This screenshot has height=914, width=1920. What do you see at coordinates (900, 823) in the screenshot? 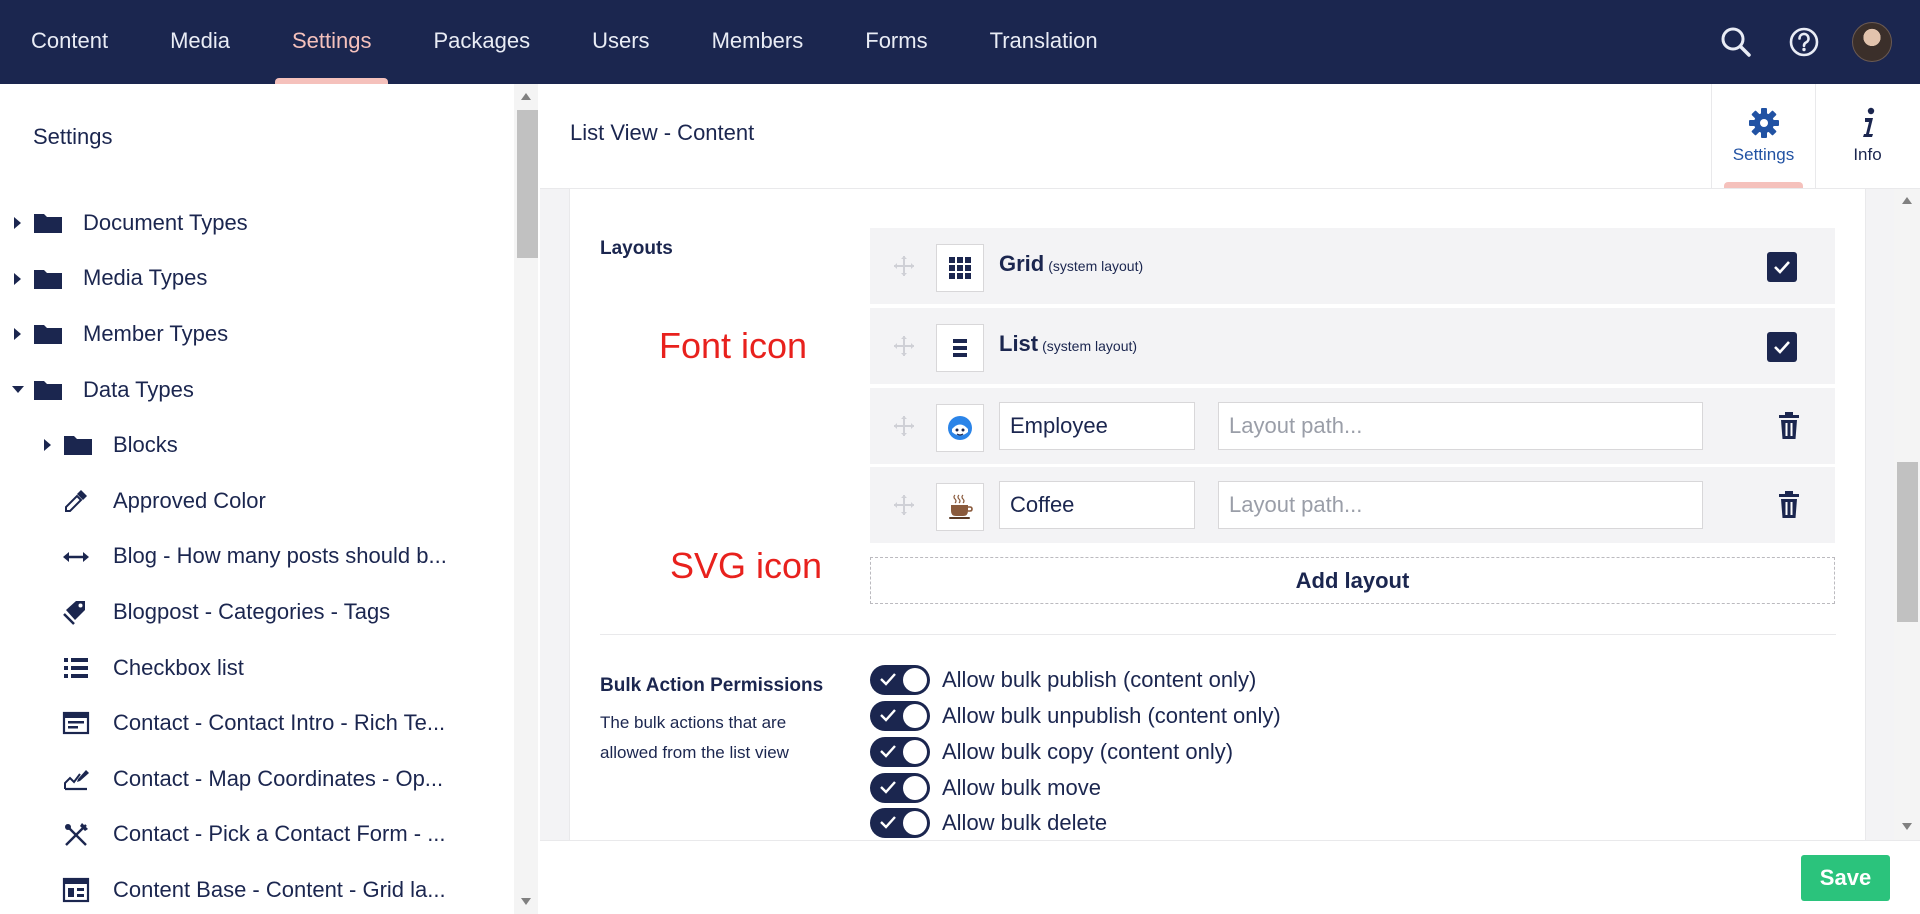
I see `bulk-delete-toggle` at bounding box center [900, 823].